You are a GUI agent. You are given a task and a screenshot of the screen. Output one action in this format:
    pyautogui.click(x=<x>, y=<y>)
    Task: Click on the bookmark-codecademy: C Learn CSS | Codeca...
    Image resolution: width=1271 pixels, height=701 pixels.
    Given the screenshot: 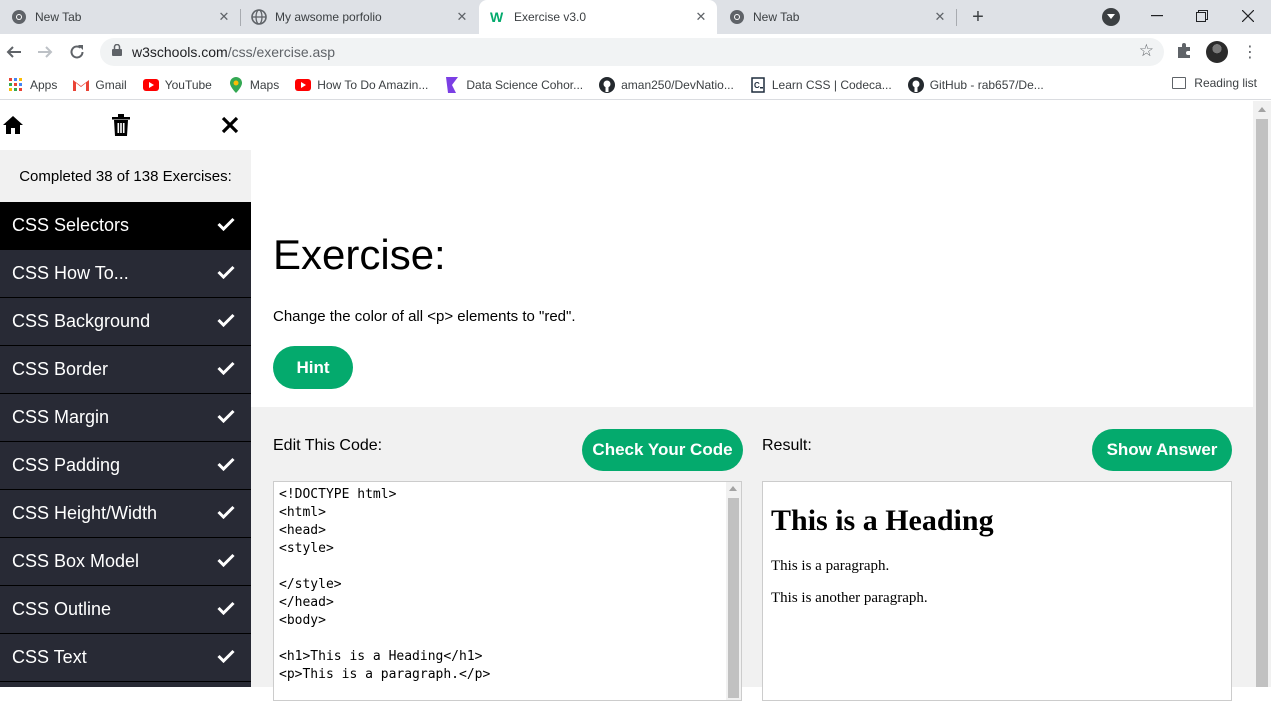 What is the action you would take?
    pyautogui.click(x=821, y=84)
    